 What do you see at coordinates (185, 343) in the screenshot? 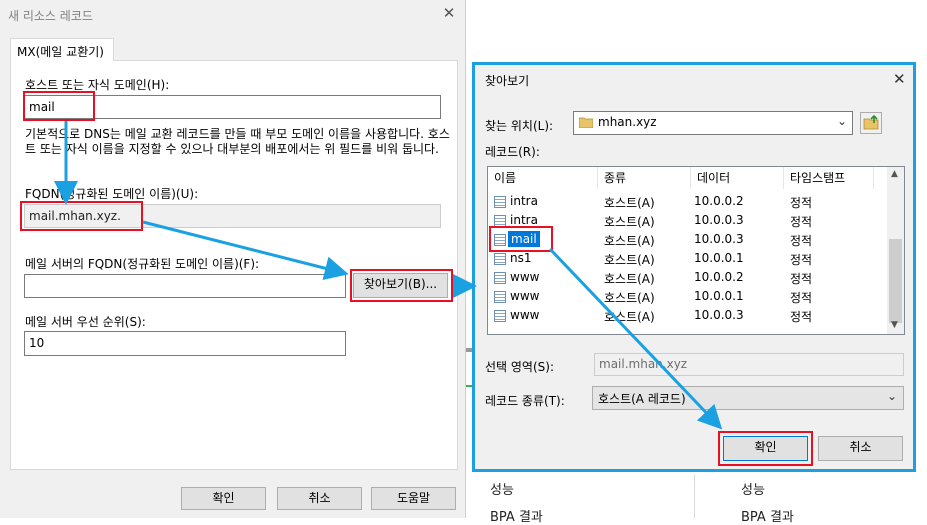
I see `priority-input: 10` at bounding box center [185, 343].